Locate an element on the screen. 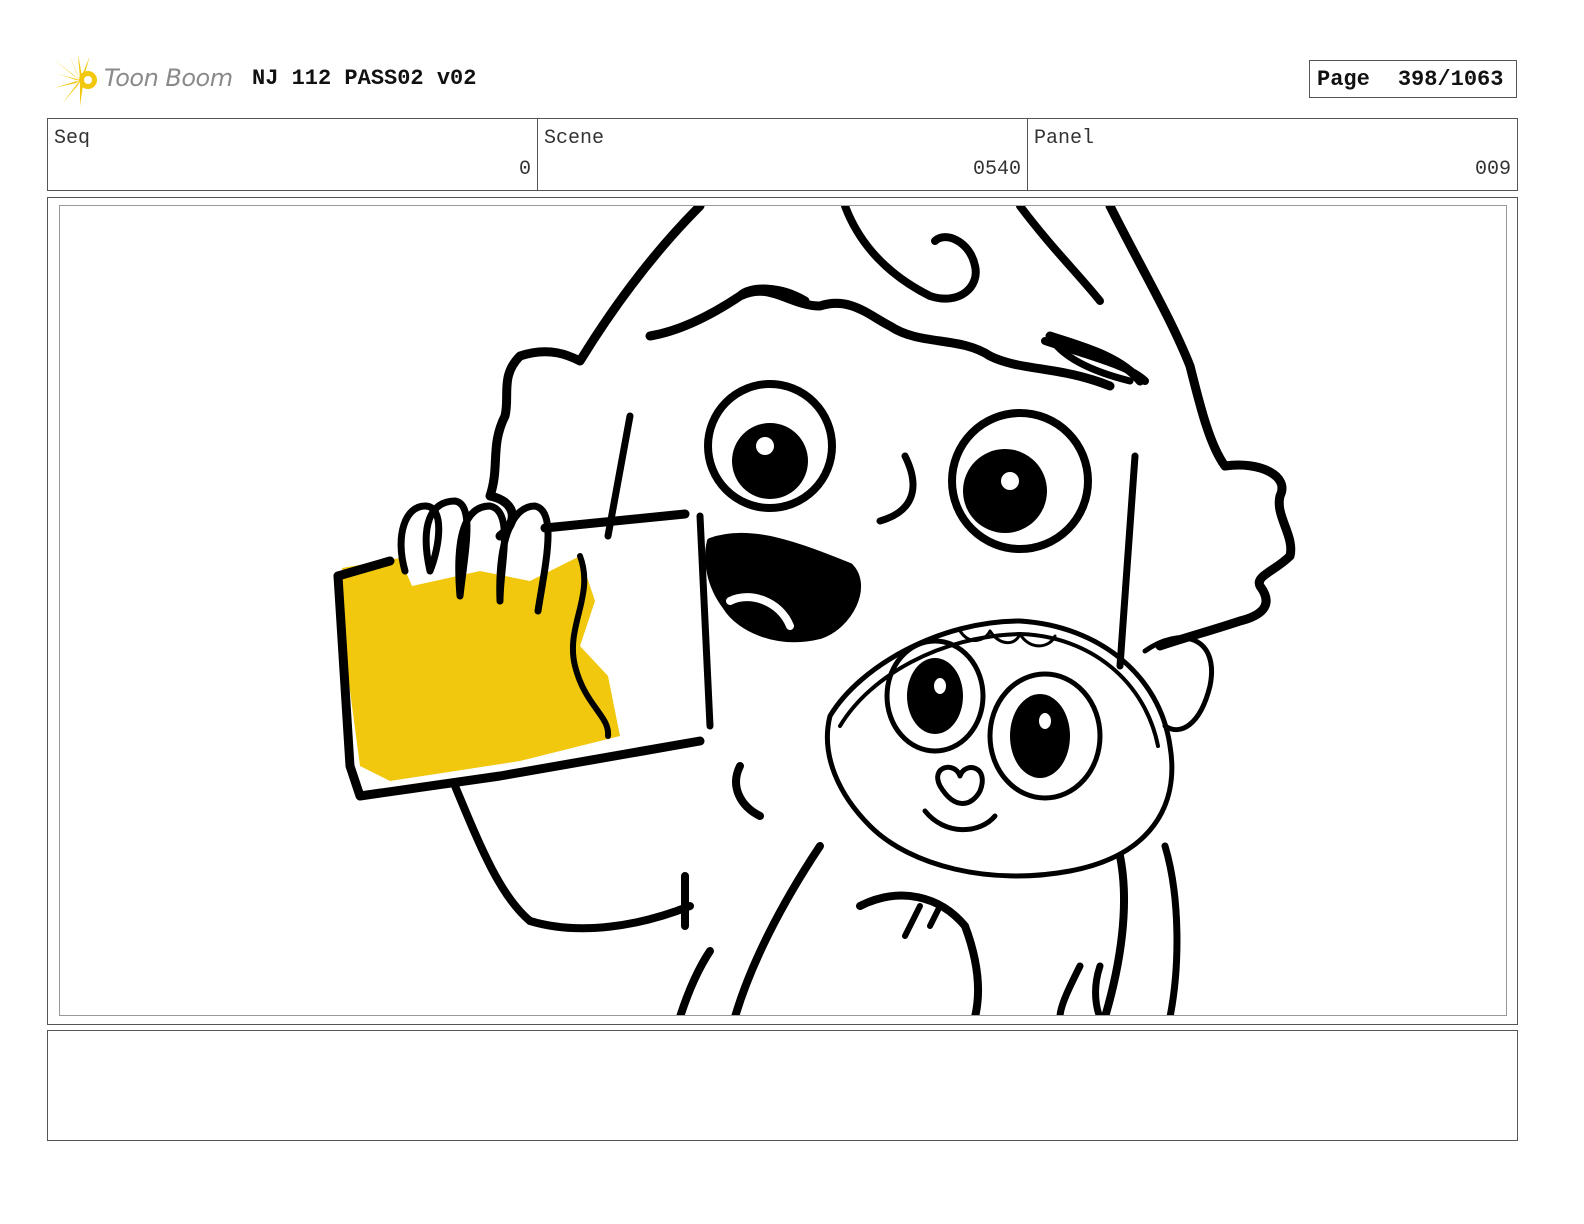  monkey-nose is located at coordinates (960, 785).